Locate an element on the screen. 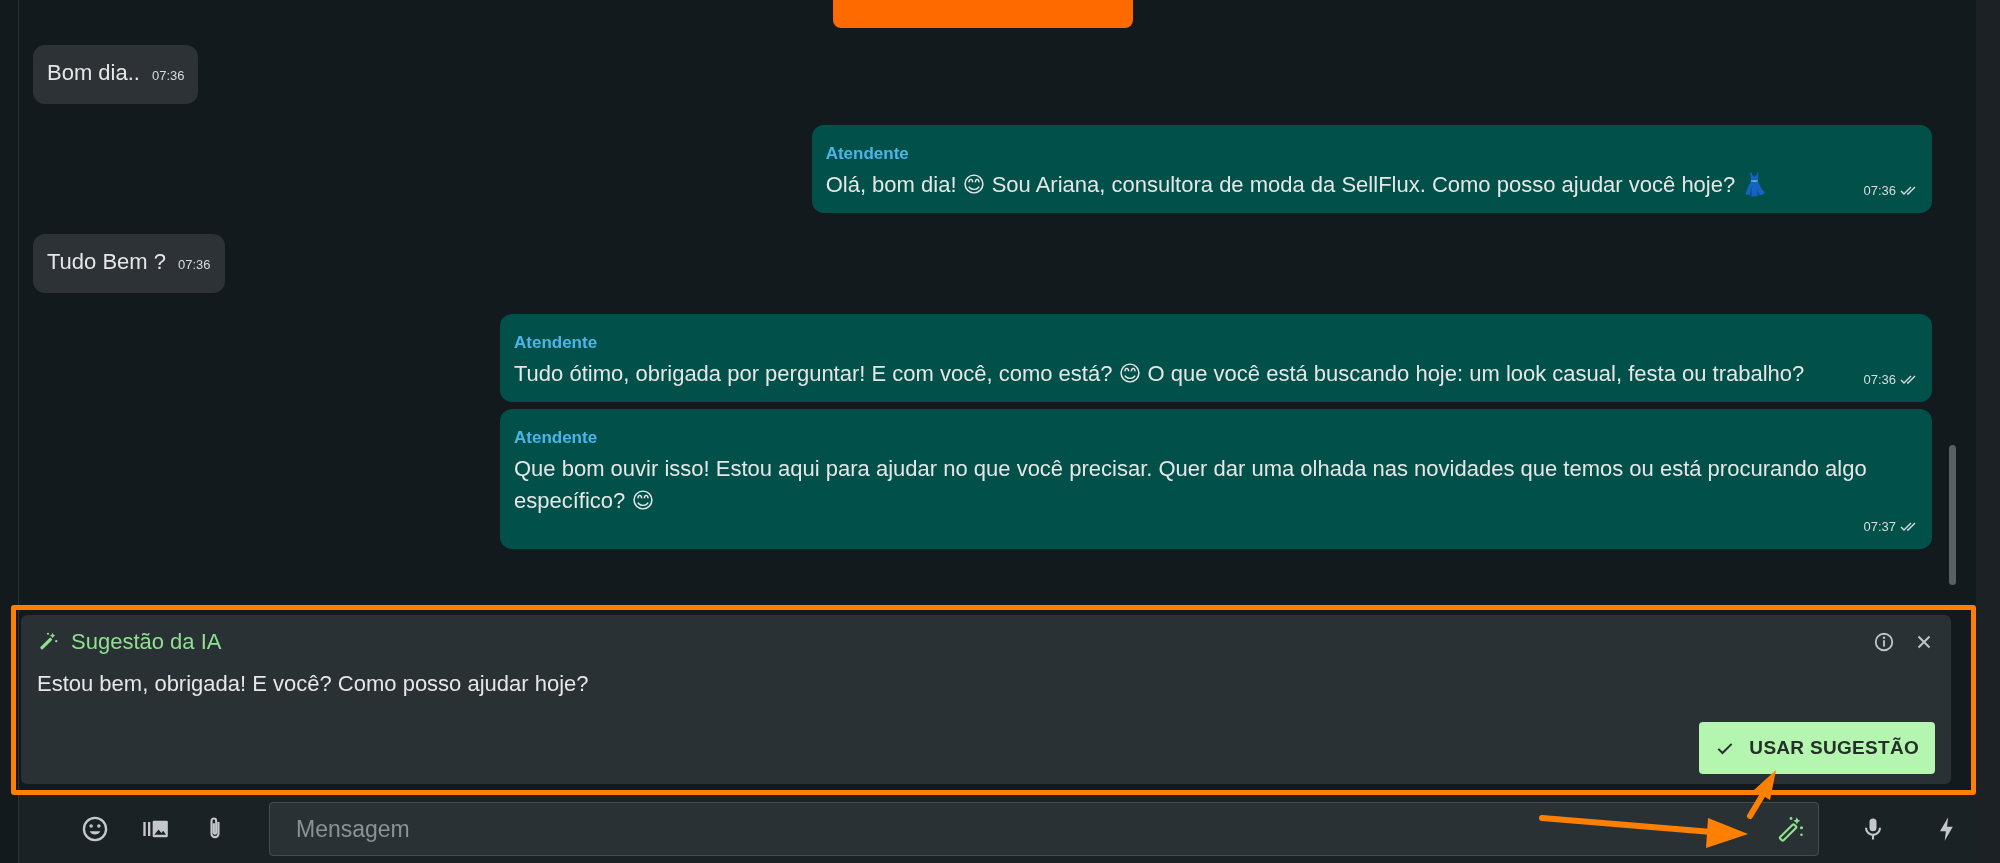 The image size is (2000, 863). message-text: Tudo ótimo, obrigada por perguntar! E com você, como está? 😊 O que você está buscando hoje: um look casual, festa ou trabalho? is located at coordinates (1159, 374).